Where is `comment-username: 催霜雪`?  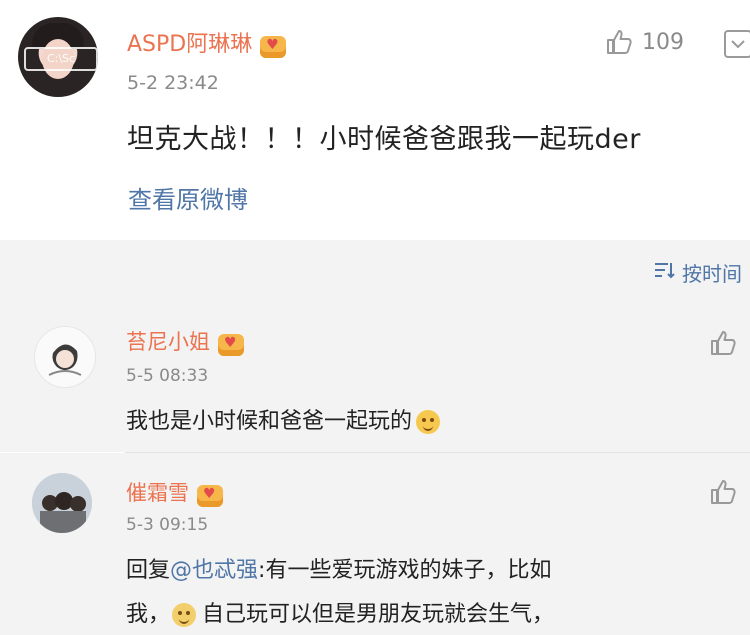 comment-username: 催霜雪 is located at coordinates (157, 493).